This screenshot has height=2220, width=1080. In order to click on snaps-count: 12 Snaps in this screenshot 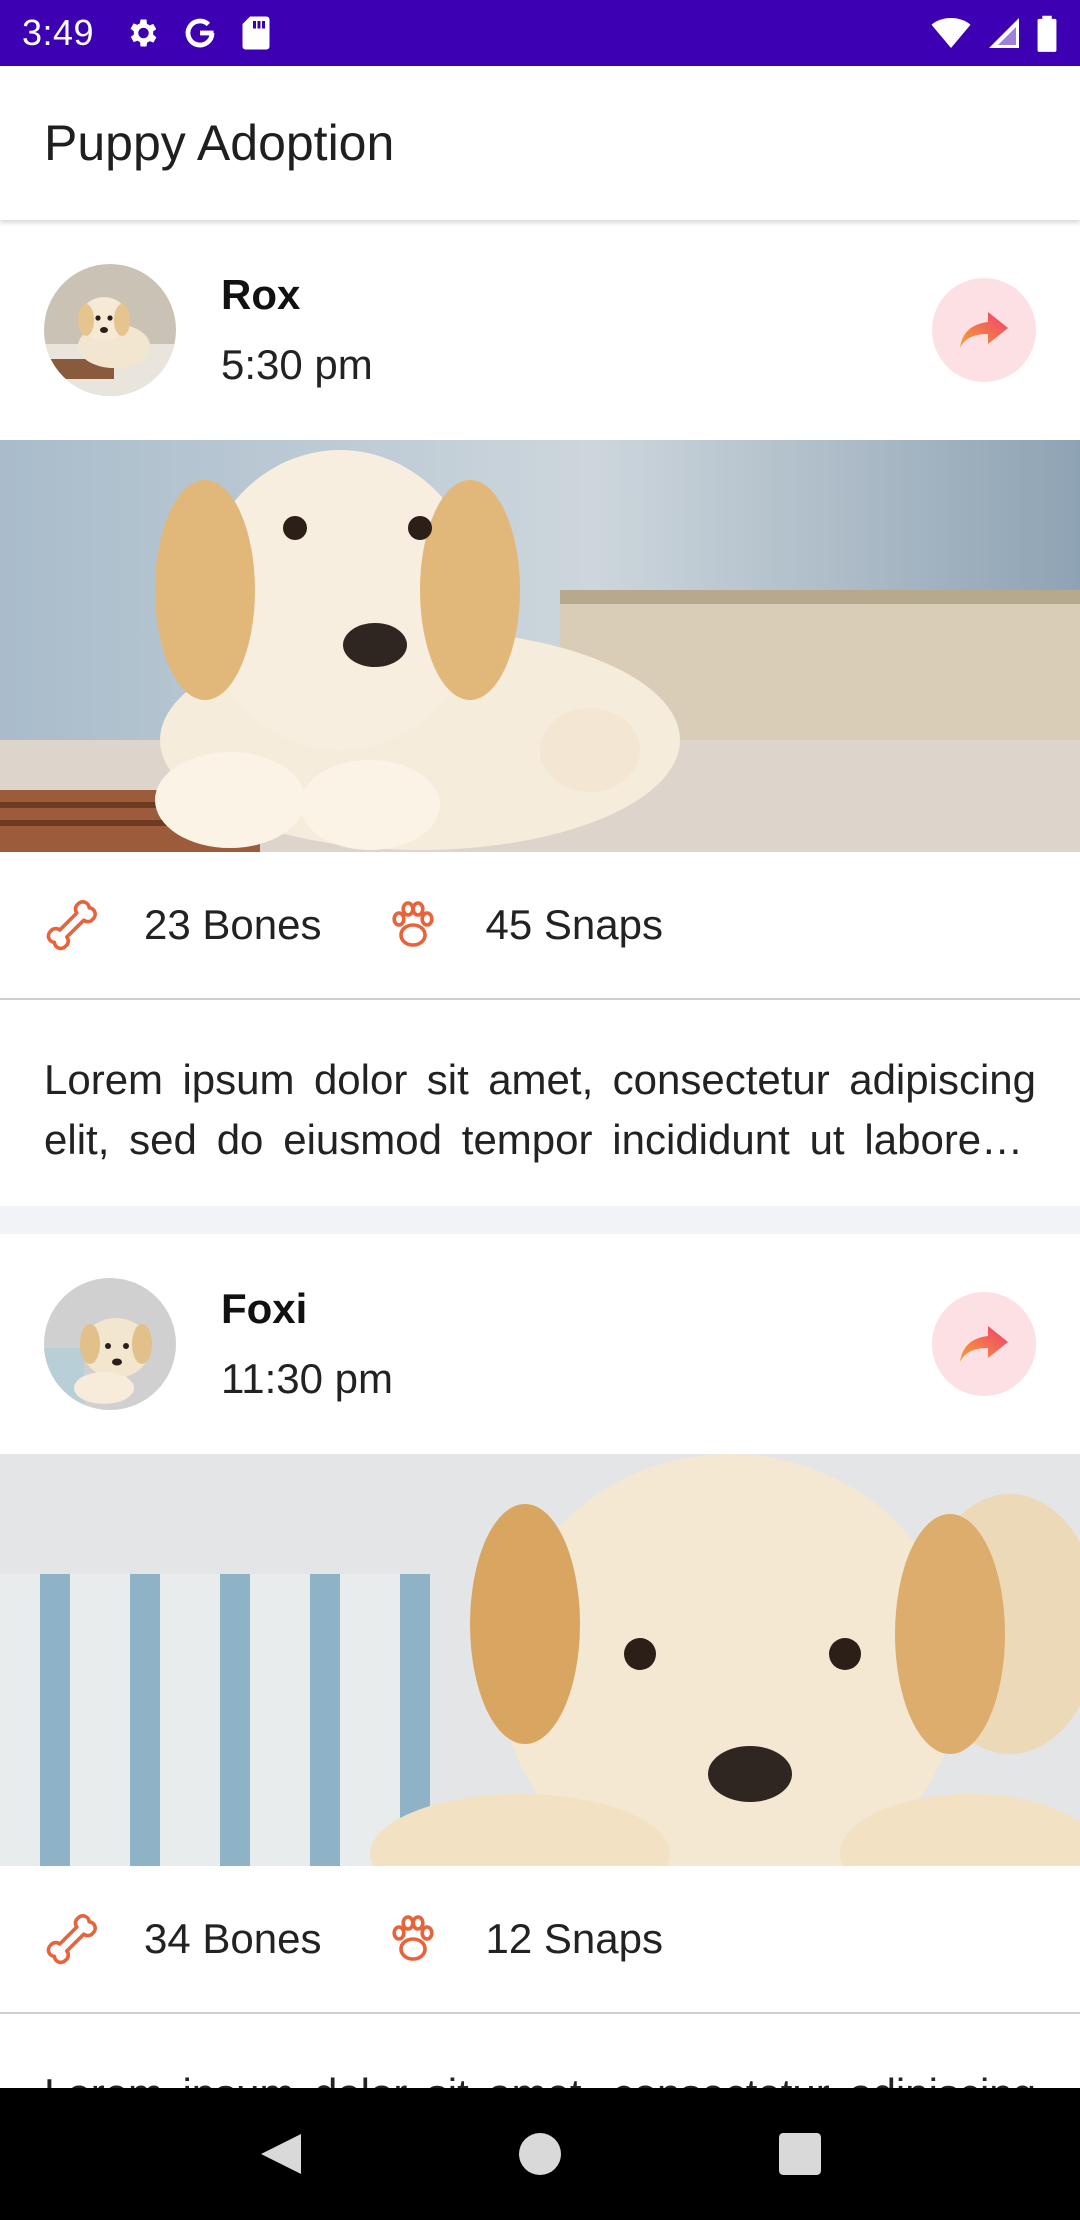, I will do `click(574, 1938)`.